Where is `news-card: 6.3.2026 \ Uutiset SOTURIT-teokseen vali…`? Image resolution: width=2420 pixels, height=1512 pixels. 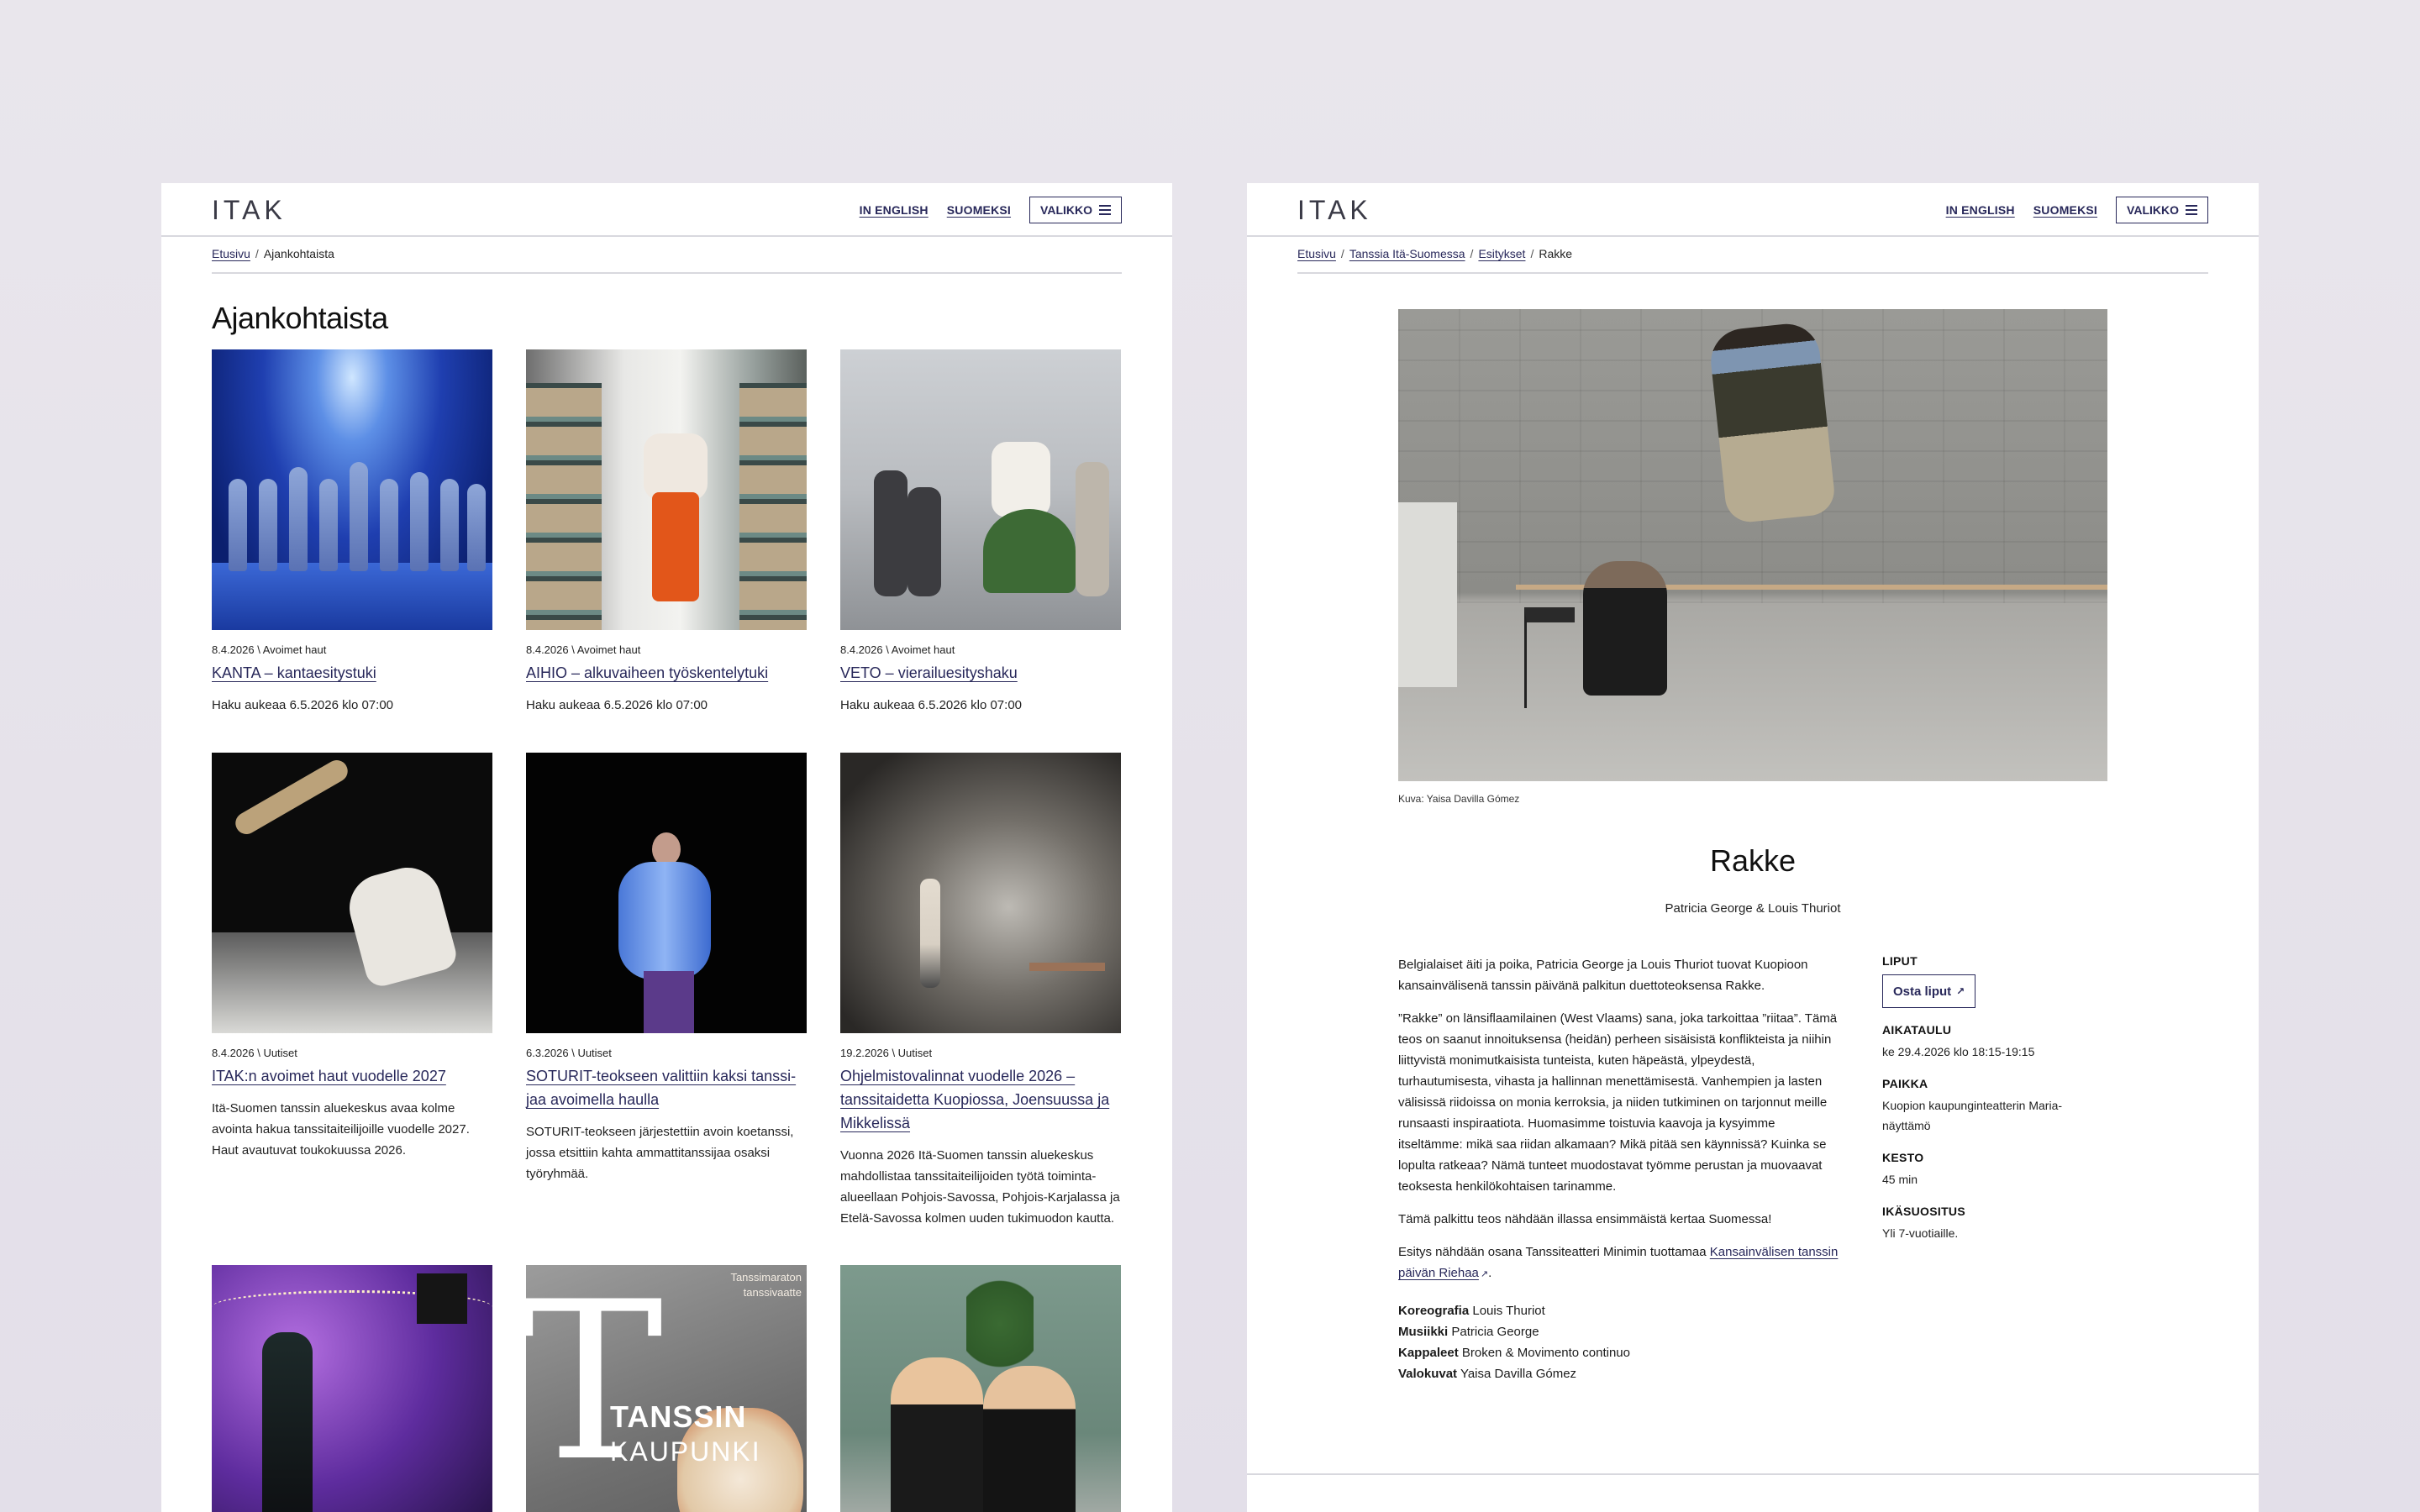
news-card: 6.3.2026 \ Uutiset SOTURIT-teokseen vali… is located at coordinates (666, 968).